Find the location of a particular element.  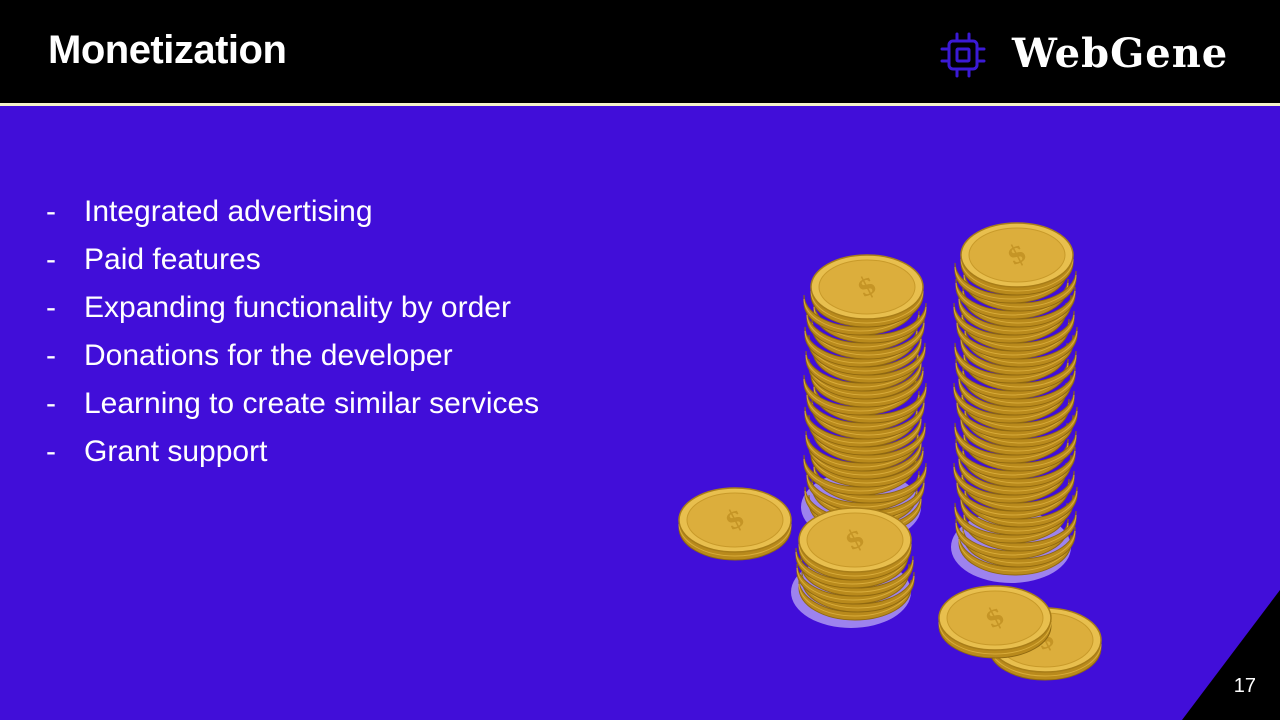

page-title: Monetization is located at coordinates (167, 50).